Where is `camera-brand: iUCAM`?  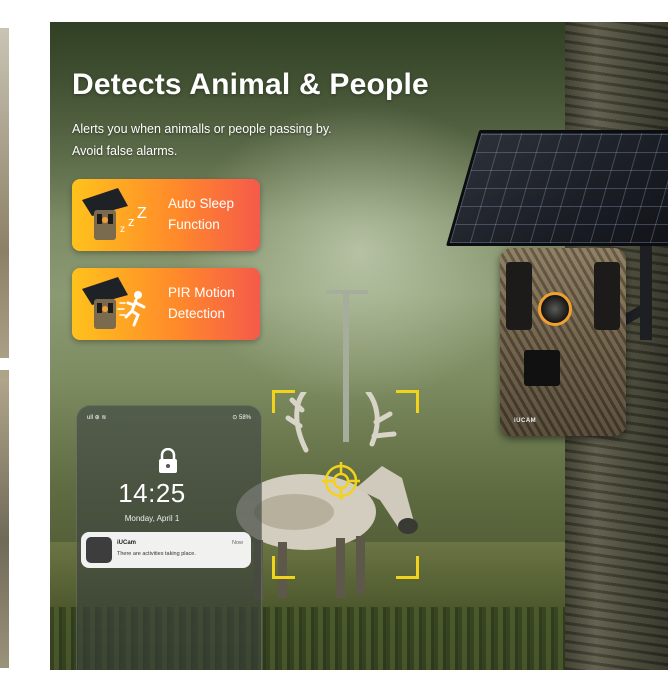 camera-brand: iUCAM is located at coordinates (525, 421).